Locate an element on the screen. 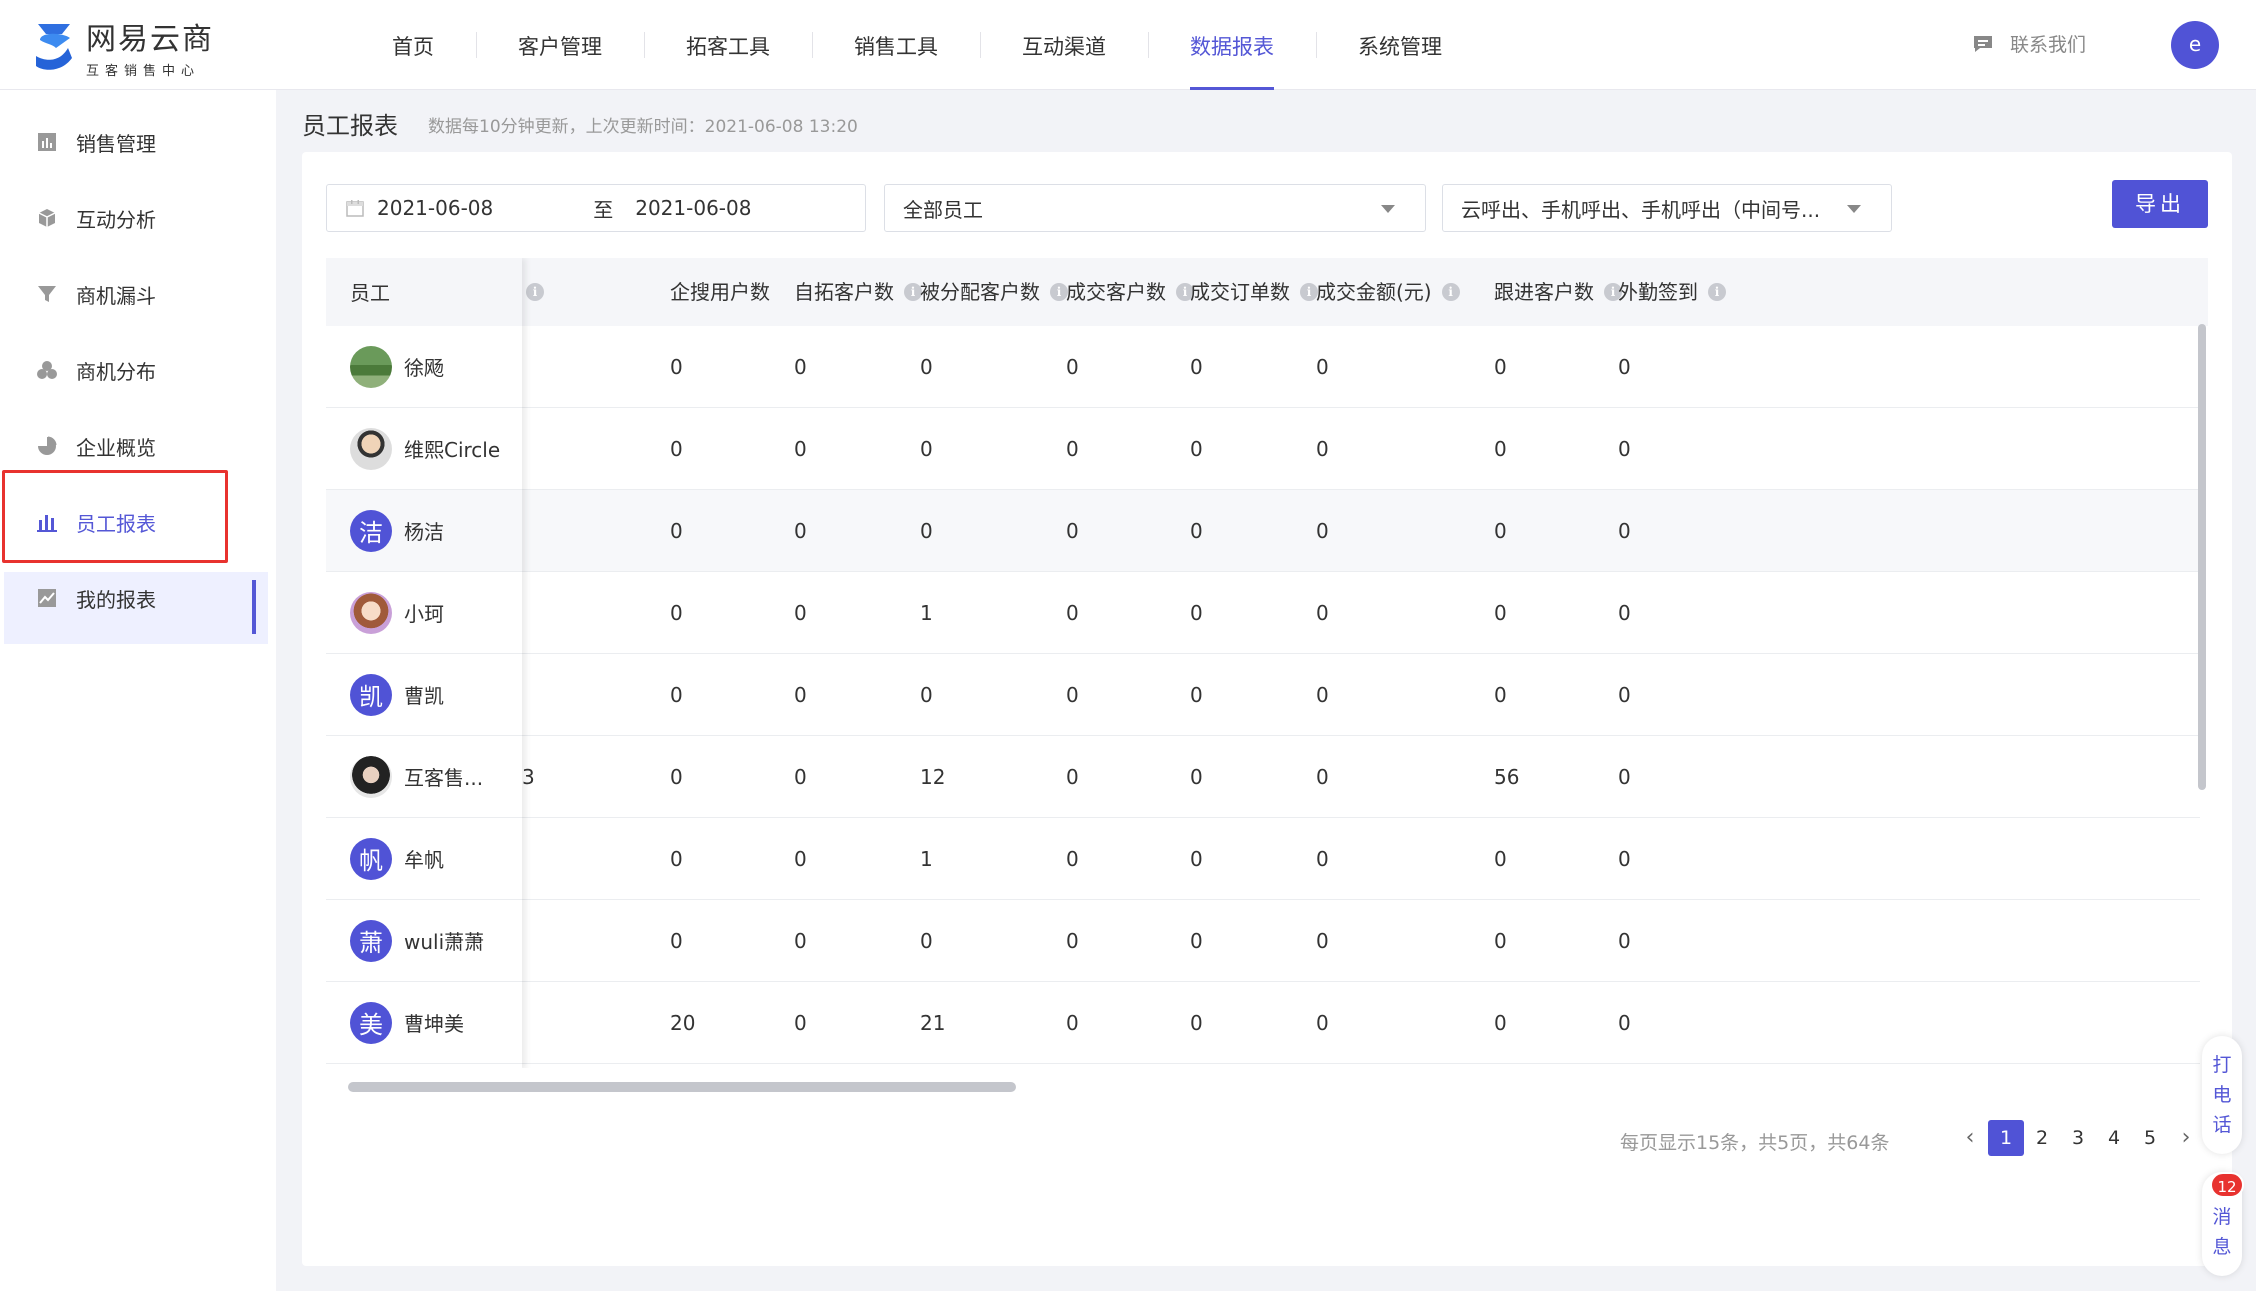 This screenshot has width=2256, height=1291. caret-down-icon is located at coordinates (1388, 209).